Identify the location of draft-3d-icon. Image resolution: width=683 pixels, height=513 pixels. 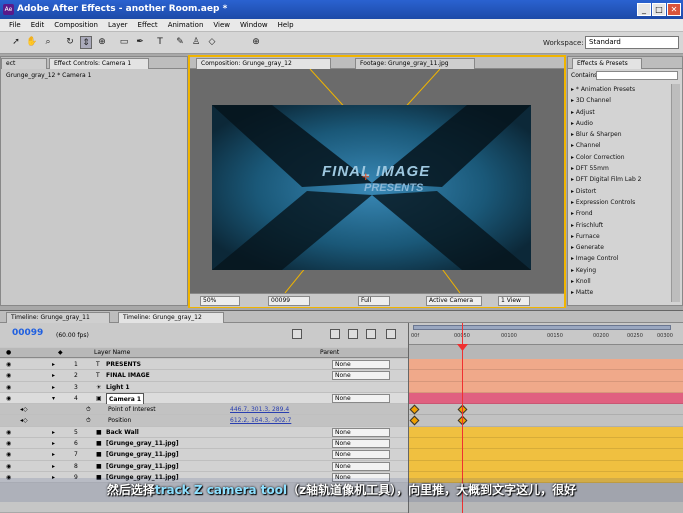
(335, 334).